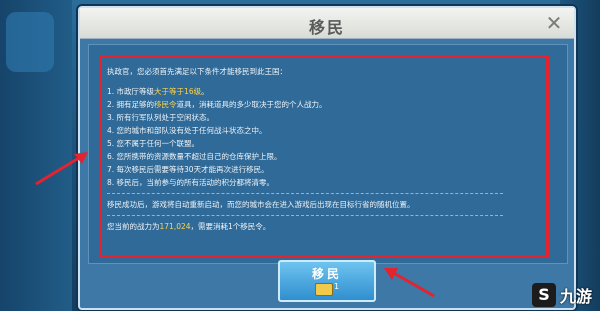  Describe the element at coordinates (543, 295) in the screenshot. I see `watermark-logo-icon: S` at that location.